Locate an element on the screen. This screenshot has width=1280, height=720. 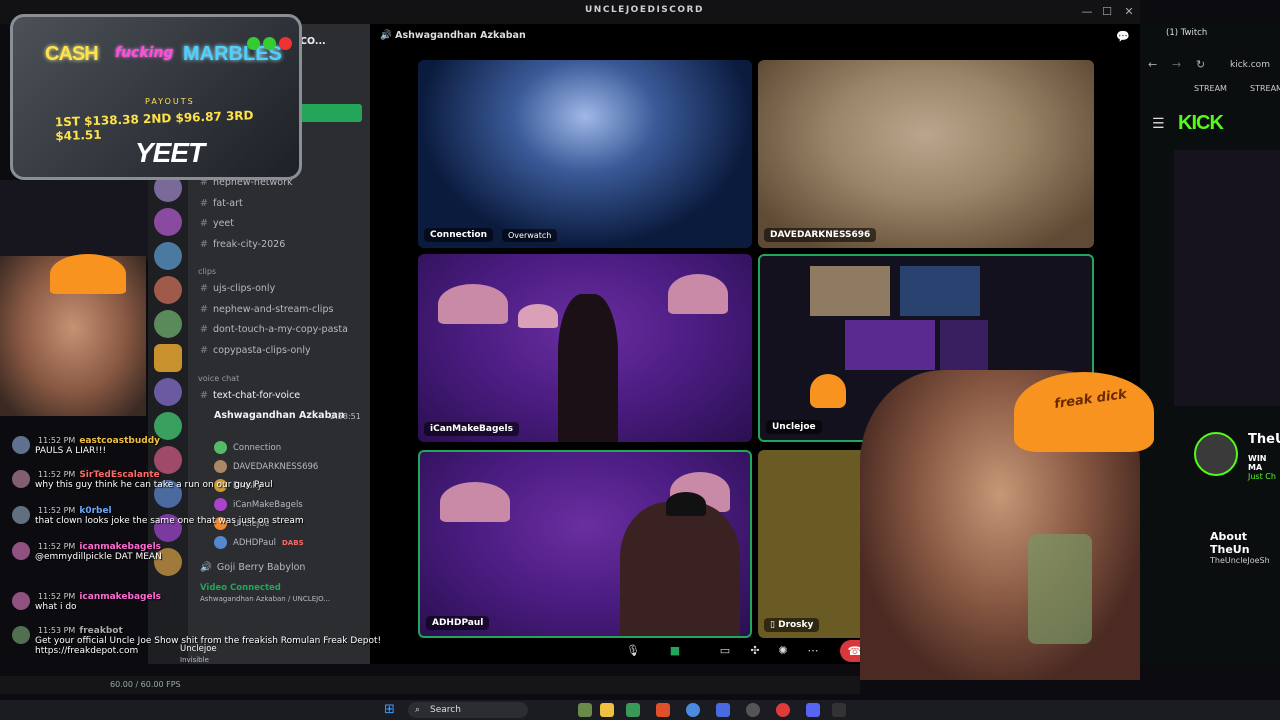
window-title: UNCLEJOEDISCORD is located at coordinates (644, 10).